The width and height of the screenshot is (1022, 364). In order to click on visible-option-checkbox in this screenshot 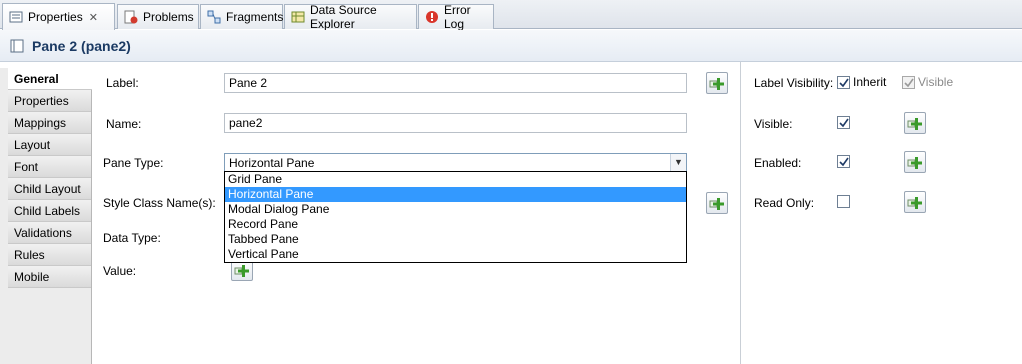, I will do `click(908, 82)`.